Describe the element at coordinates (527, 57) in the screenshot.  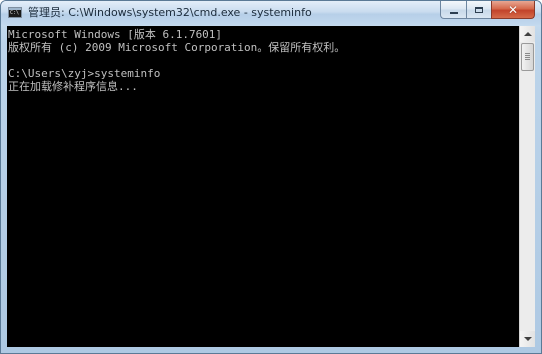
I see `scroll-thumb` at that location.